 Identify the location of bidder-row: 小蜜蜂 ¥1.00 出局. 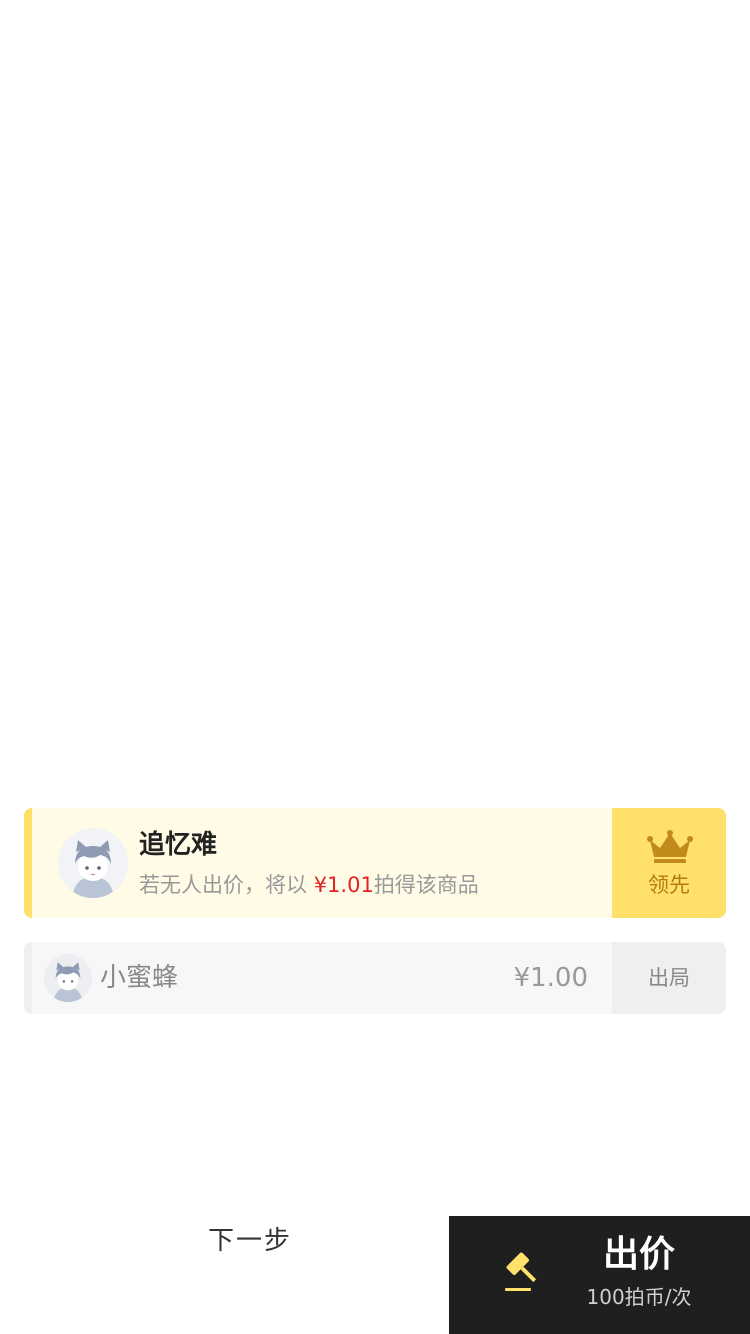
(375, 978).